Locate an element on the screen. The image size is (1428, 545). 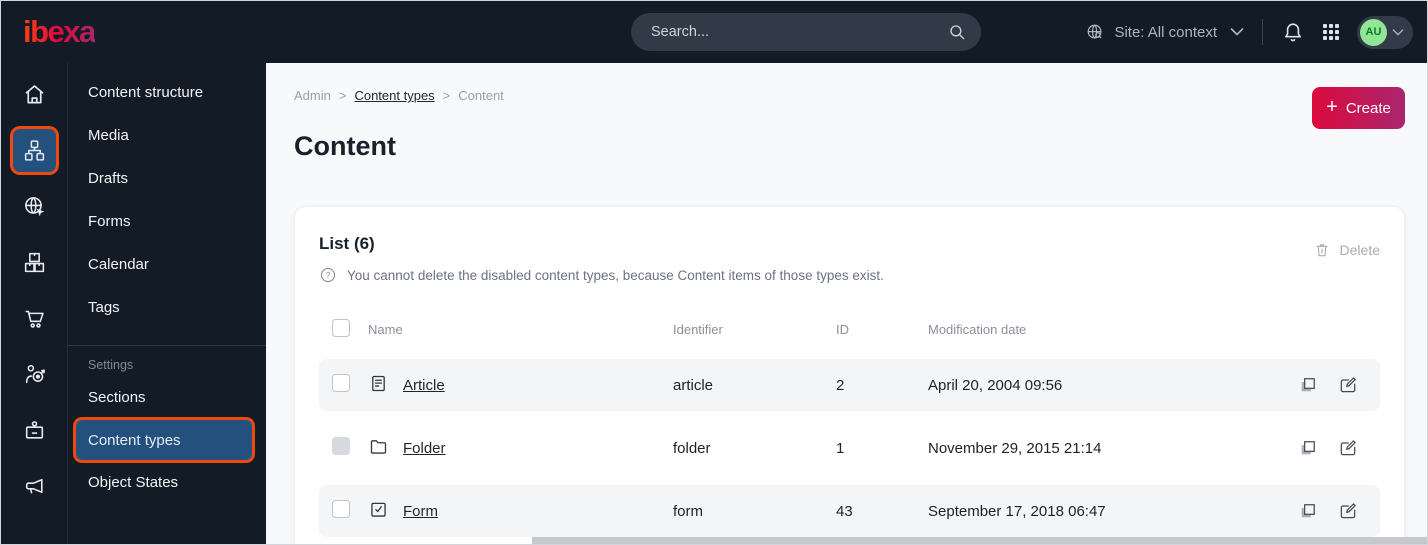
sidebar-item-product-catalog is located at coordinates (34, 262).